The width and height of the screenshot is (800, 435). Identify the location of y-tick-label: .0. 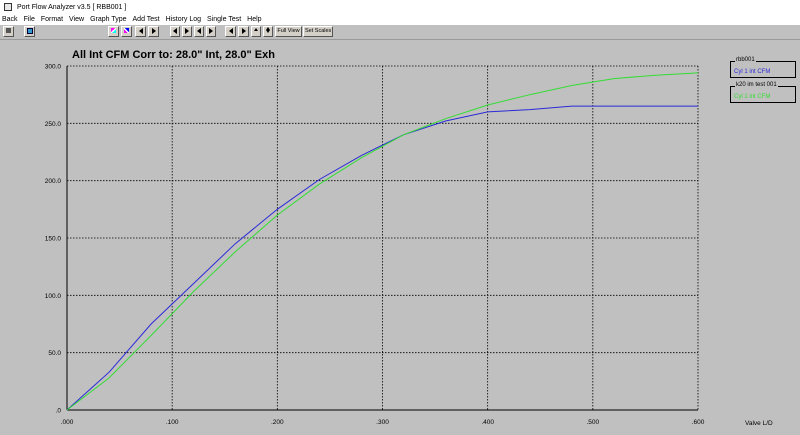
(59, 411).